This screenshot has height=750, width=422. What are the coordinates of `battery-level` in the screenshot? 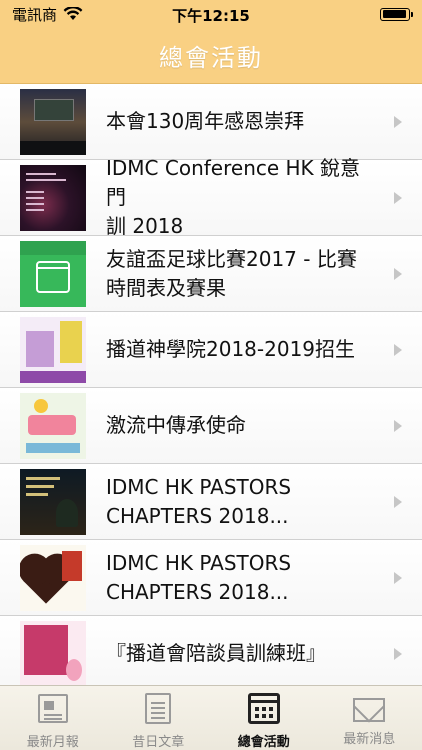 It's located at (394, 14).